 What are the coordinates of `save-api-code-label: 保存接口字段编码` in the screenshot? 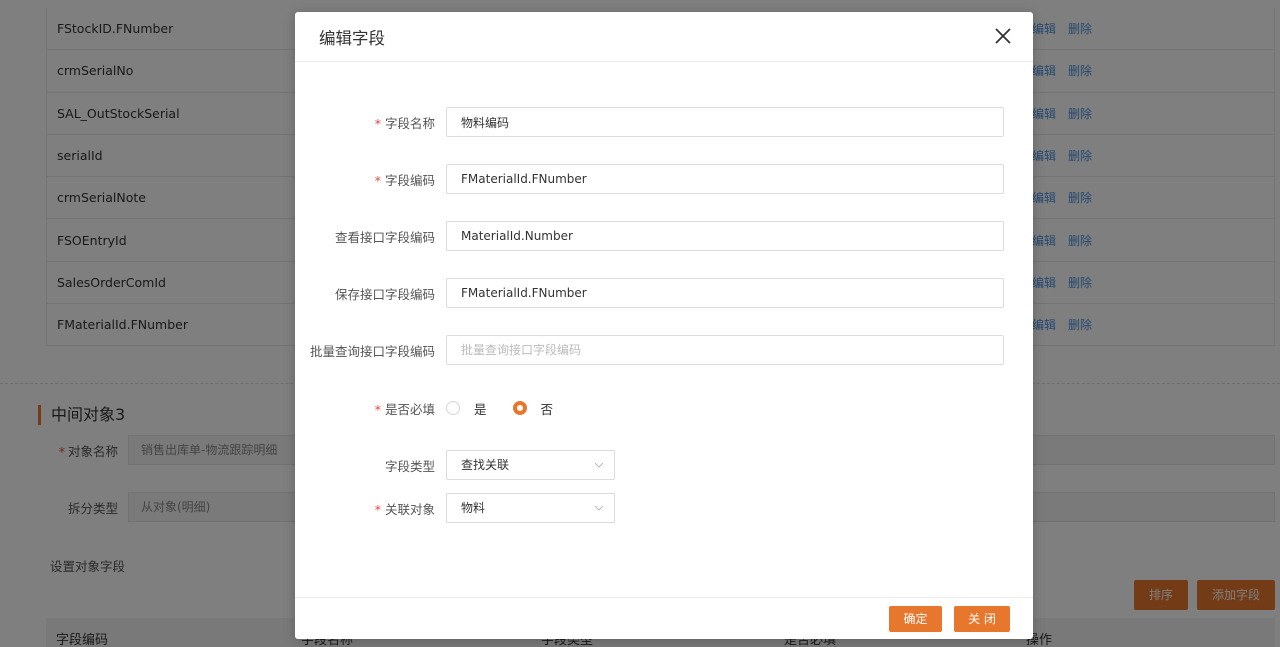 It's located at (384, 294).